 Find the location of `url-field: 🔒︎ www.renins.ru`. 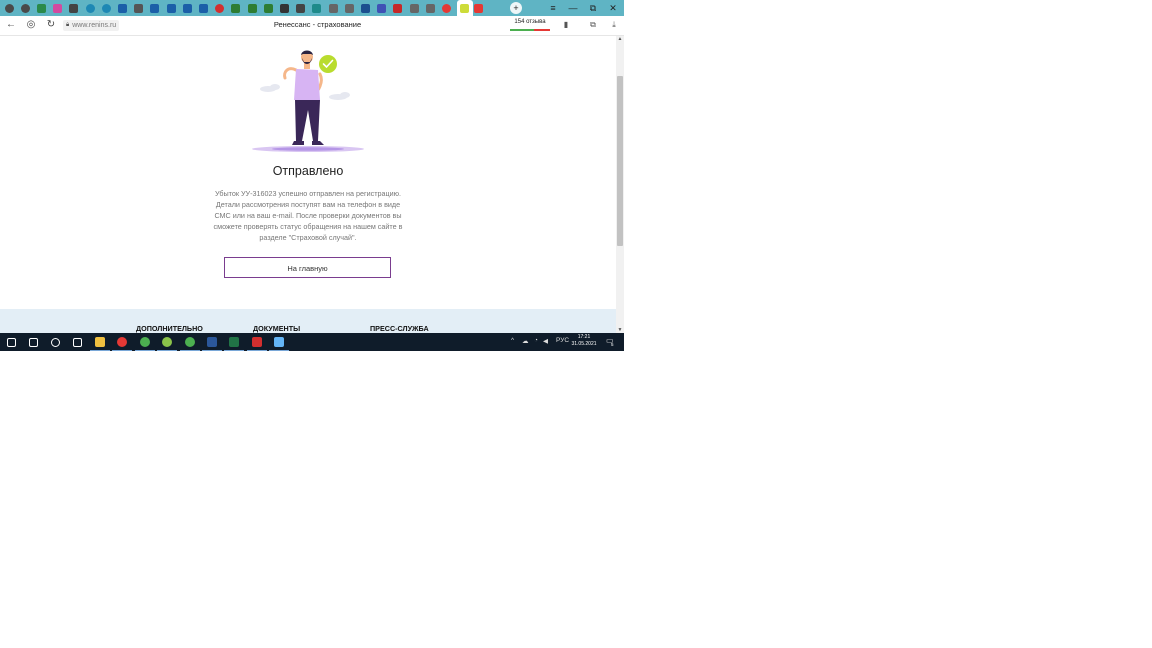

url-field: 🔒︎ www.renins.ru is located at coordinates (91, 25).